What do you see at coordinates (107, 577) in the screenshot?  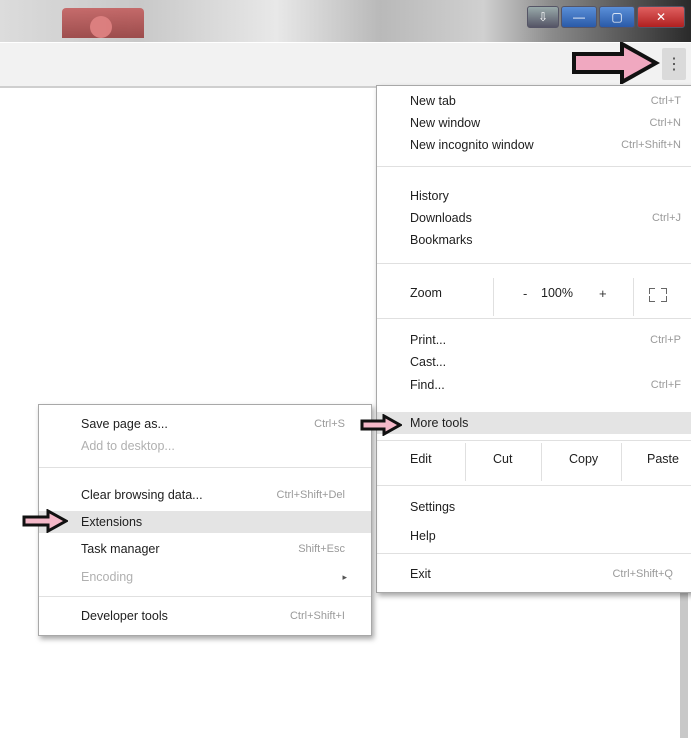 I see `menu-item-label: Encoding` at bounding box center [107, 577].